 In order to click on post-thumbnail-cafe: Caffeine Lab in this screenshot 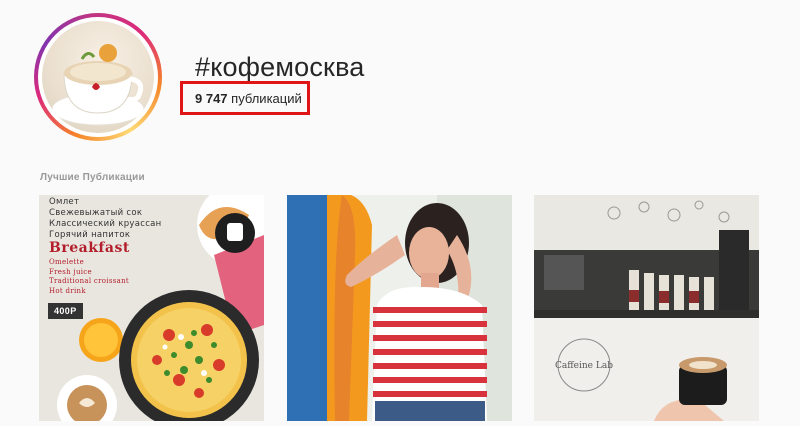, I will do `click(646, 308)`.